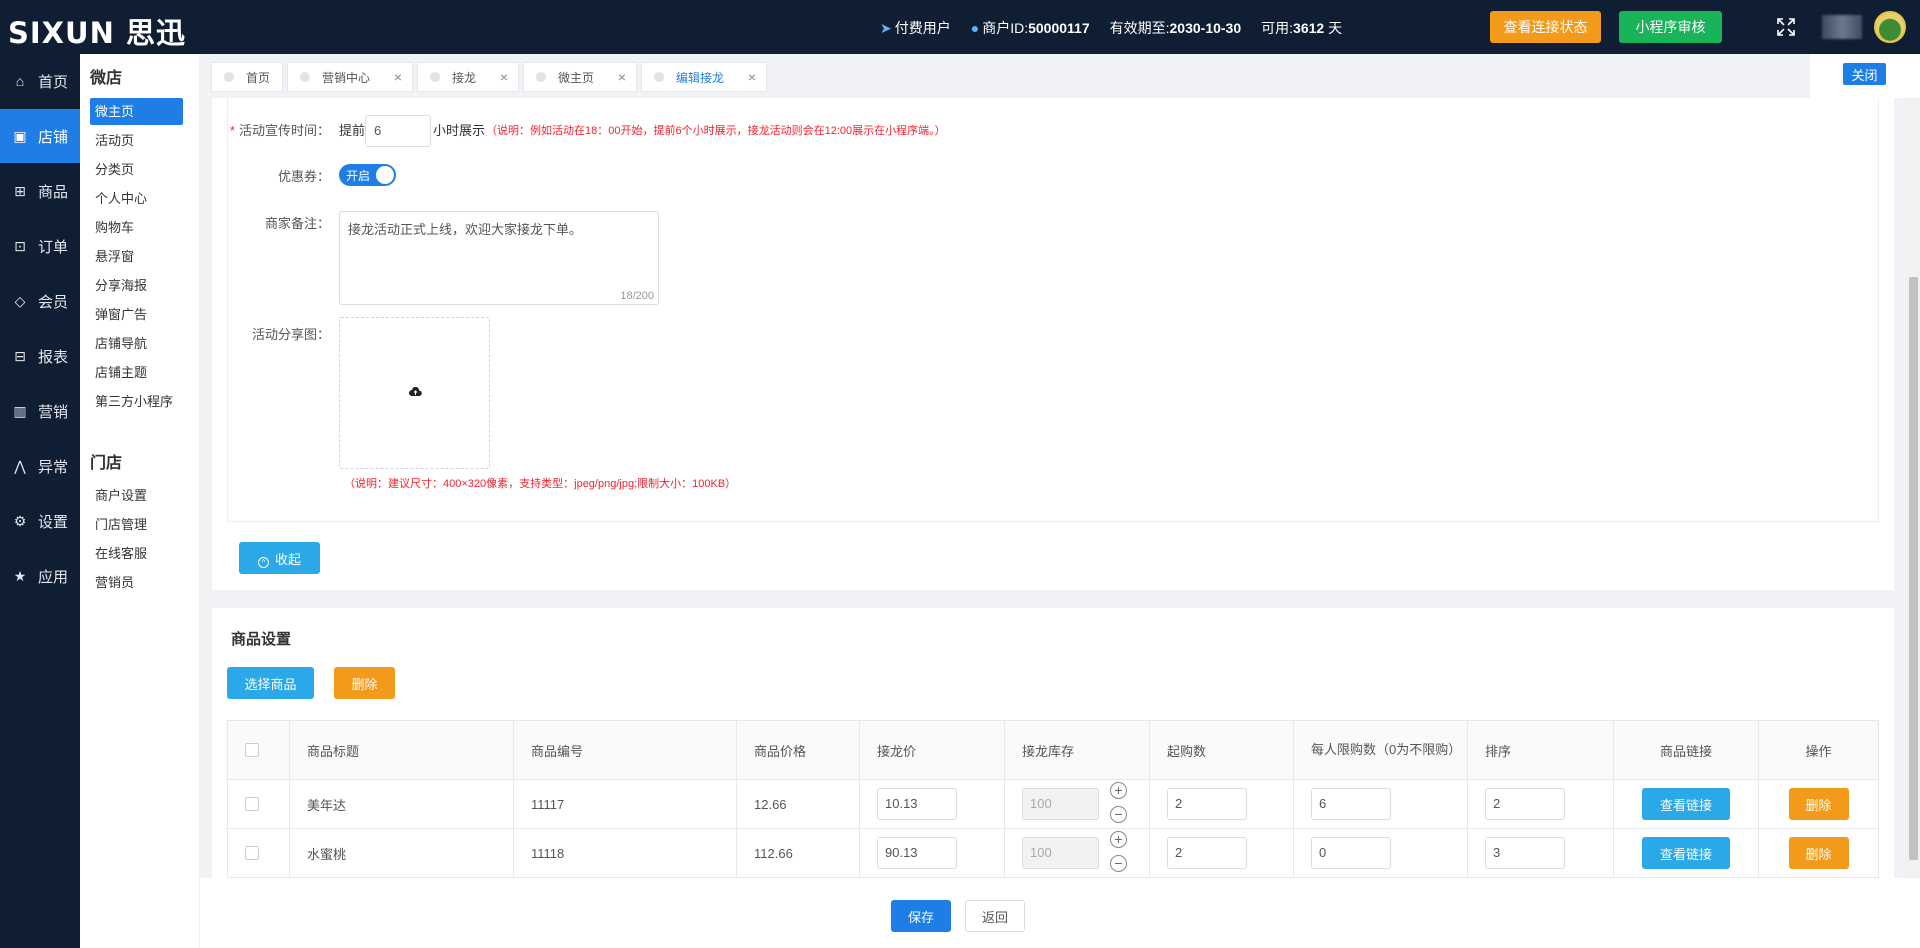 This screenshot has width=1920, height=948. Describe the element at coordinates (97, 33) in the screenshot. I see `logo: SIXUN 思迅` at that location.